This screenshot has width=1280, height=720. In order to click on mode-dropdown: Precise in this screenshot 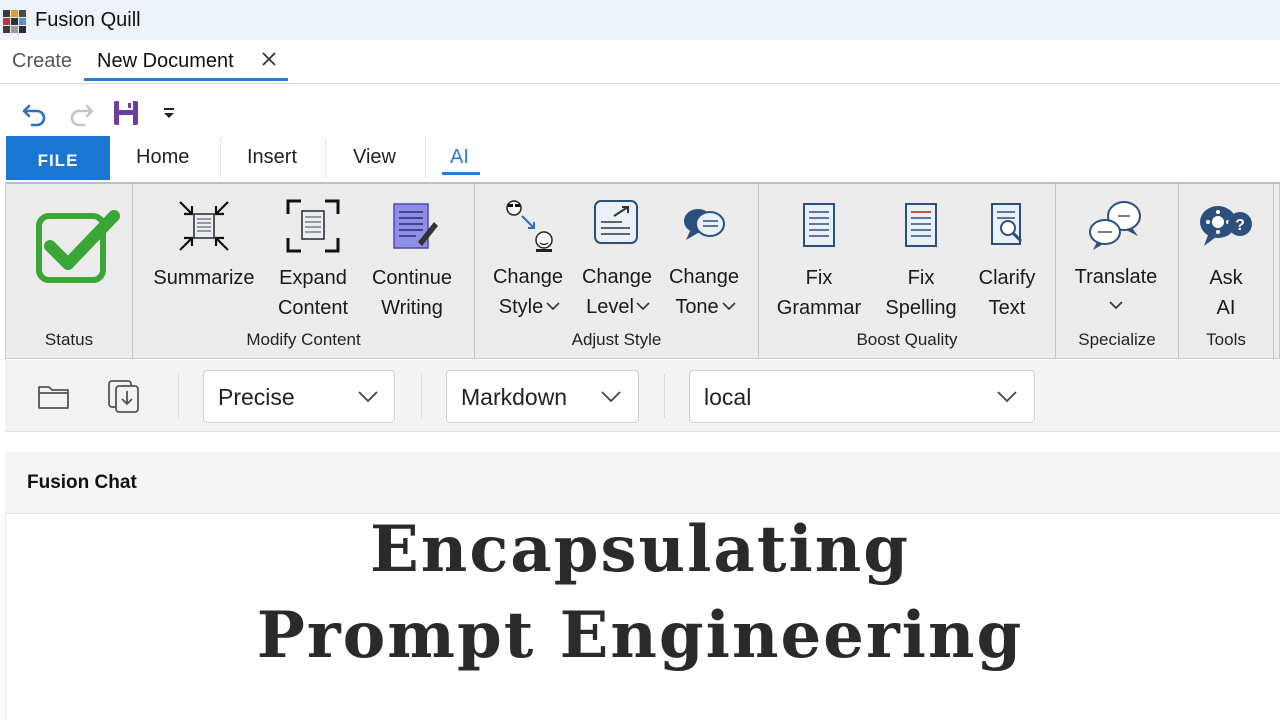, I will do `click(299, 396)`.